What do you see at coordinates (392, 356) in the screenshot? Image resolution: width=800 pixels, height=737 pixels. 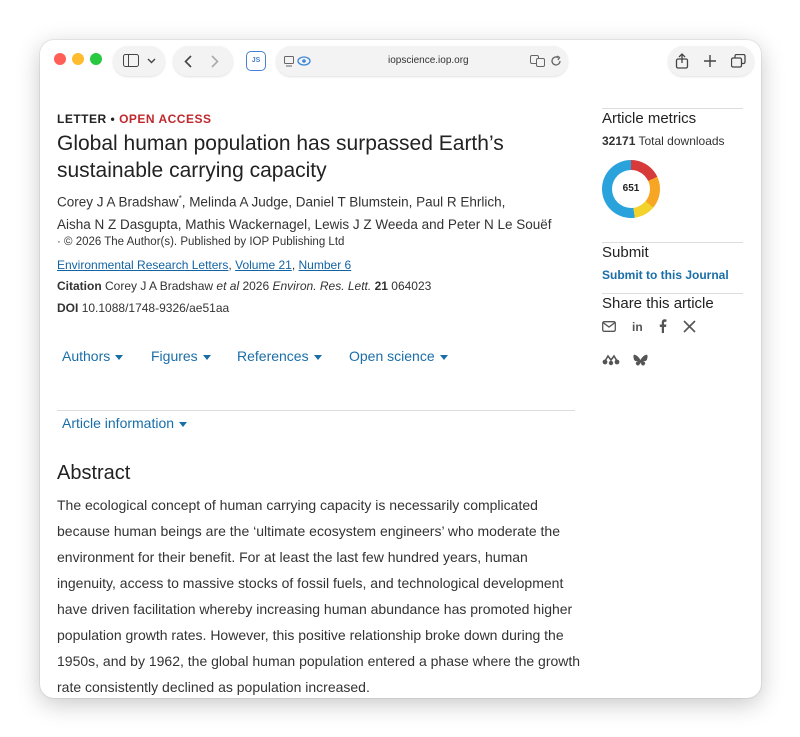 I see `tab-open-science-label: Open science` at bounding box center [392, 356].